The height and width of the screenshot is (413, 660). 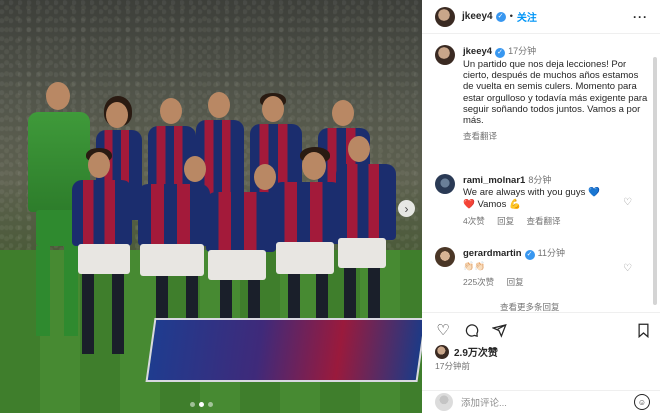 What do you see at coordinates (551, 253) in the screenshot?
I see `comment-time: 11分钟` at bounding box center [551, 253].